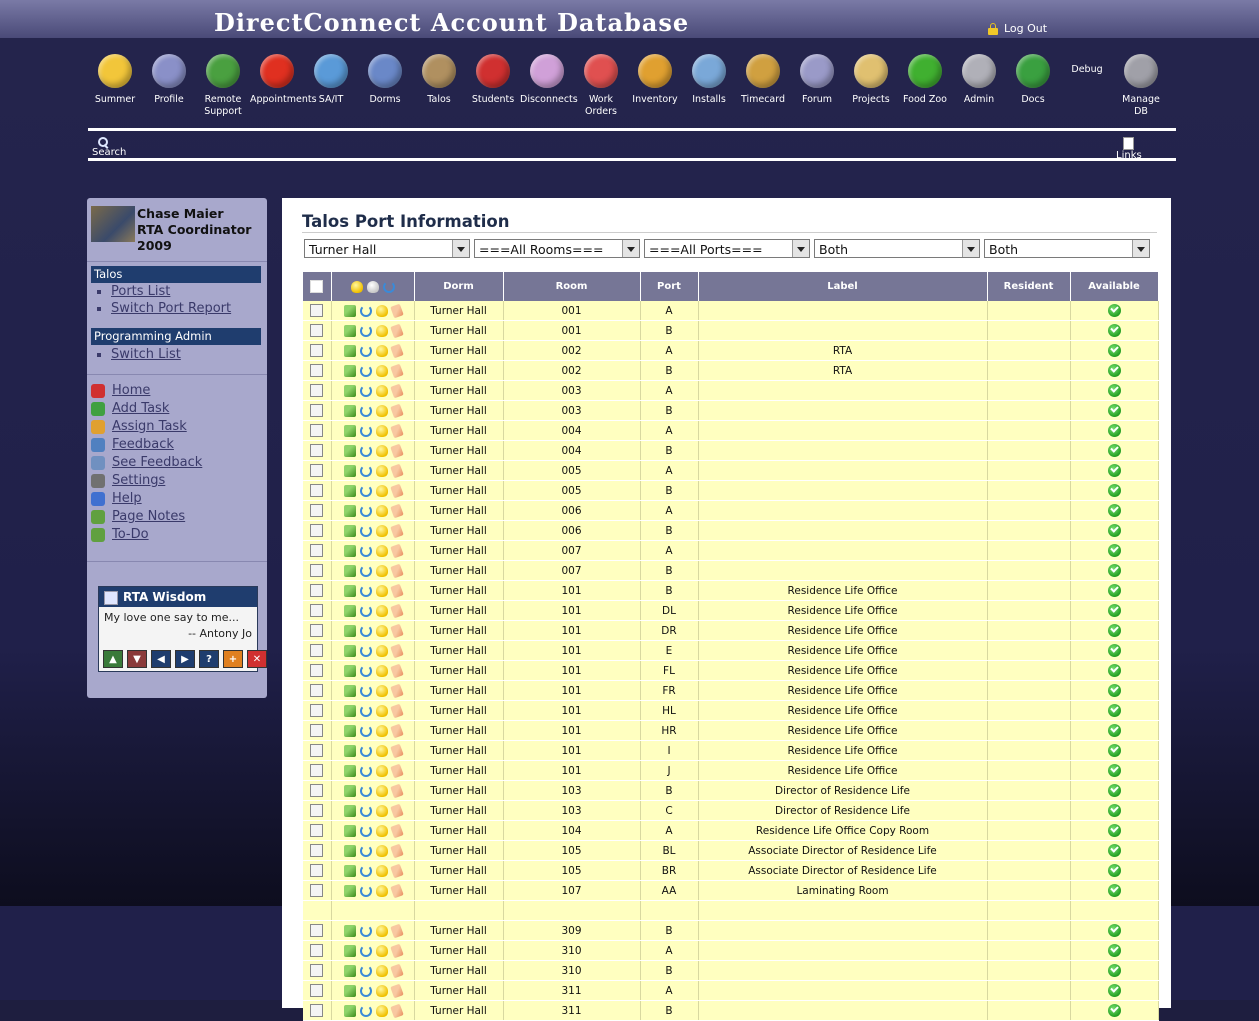  Describe the element at coordinates (115, 79) in the screenshot. I see `nav-item-summer: Summer` at that location.